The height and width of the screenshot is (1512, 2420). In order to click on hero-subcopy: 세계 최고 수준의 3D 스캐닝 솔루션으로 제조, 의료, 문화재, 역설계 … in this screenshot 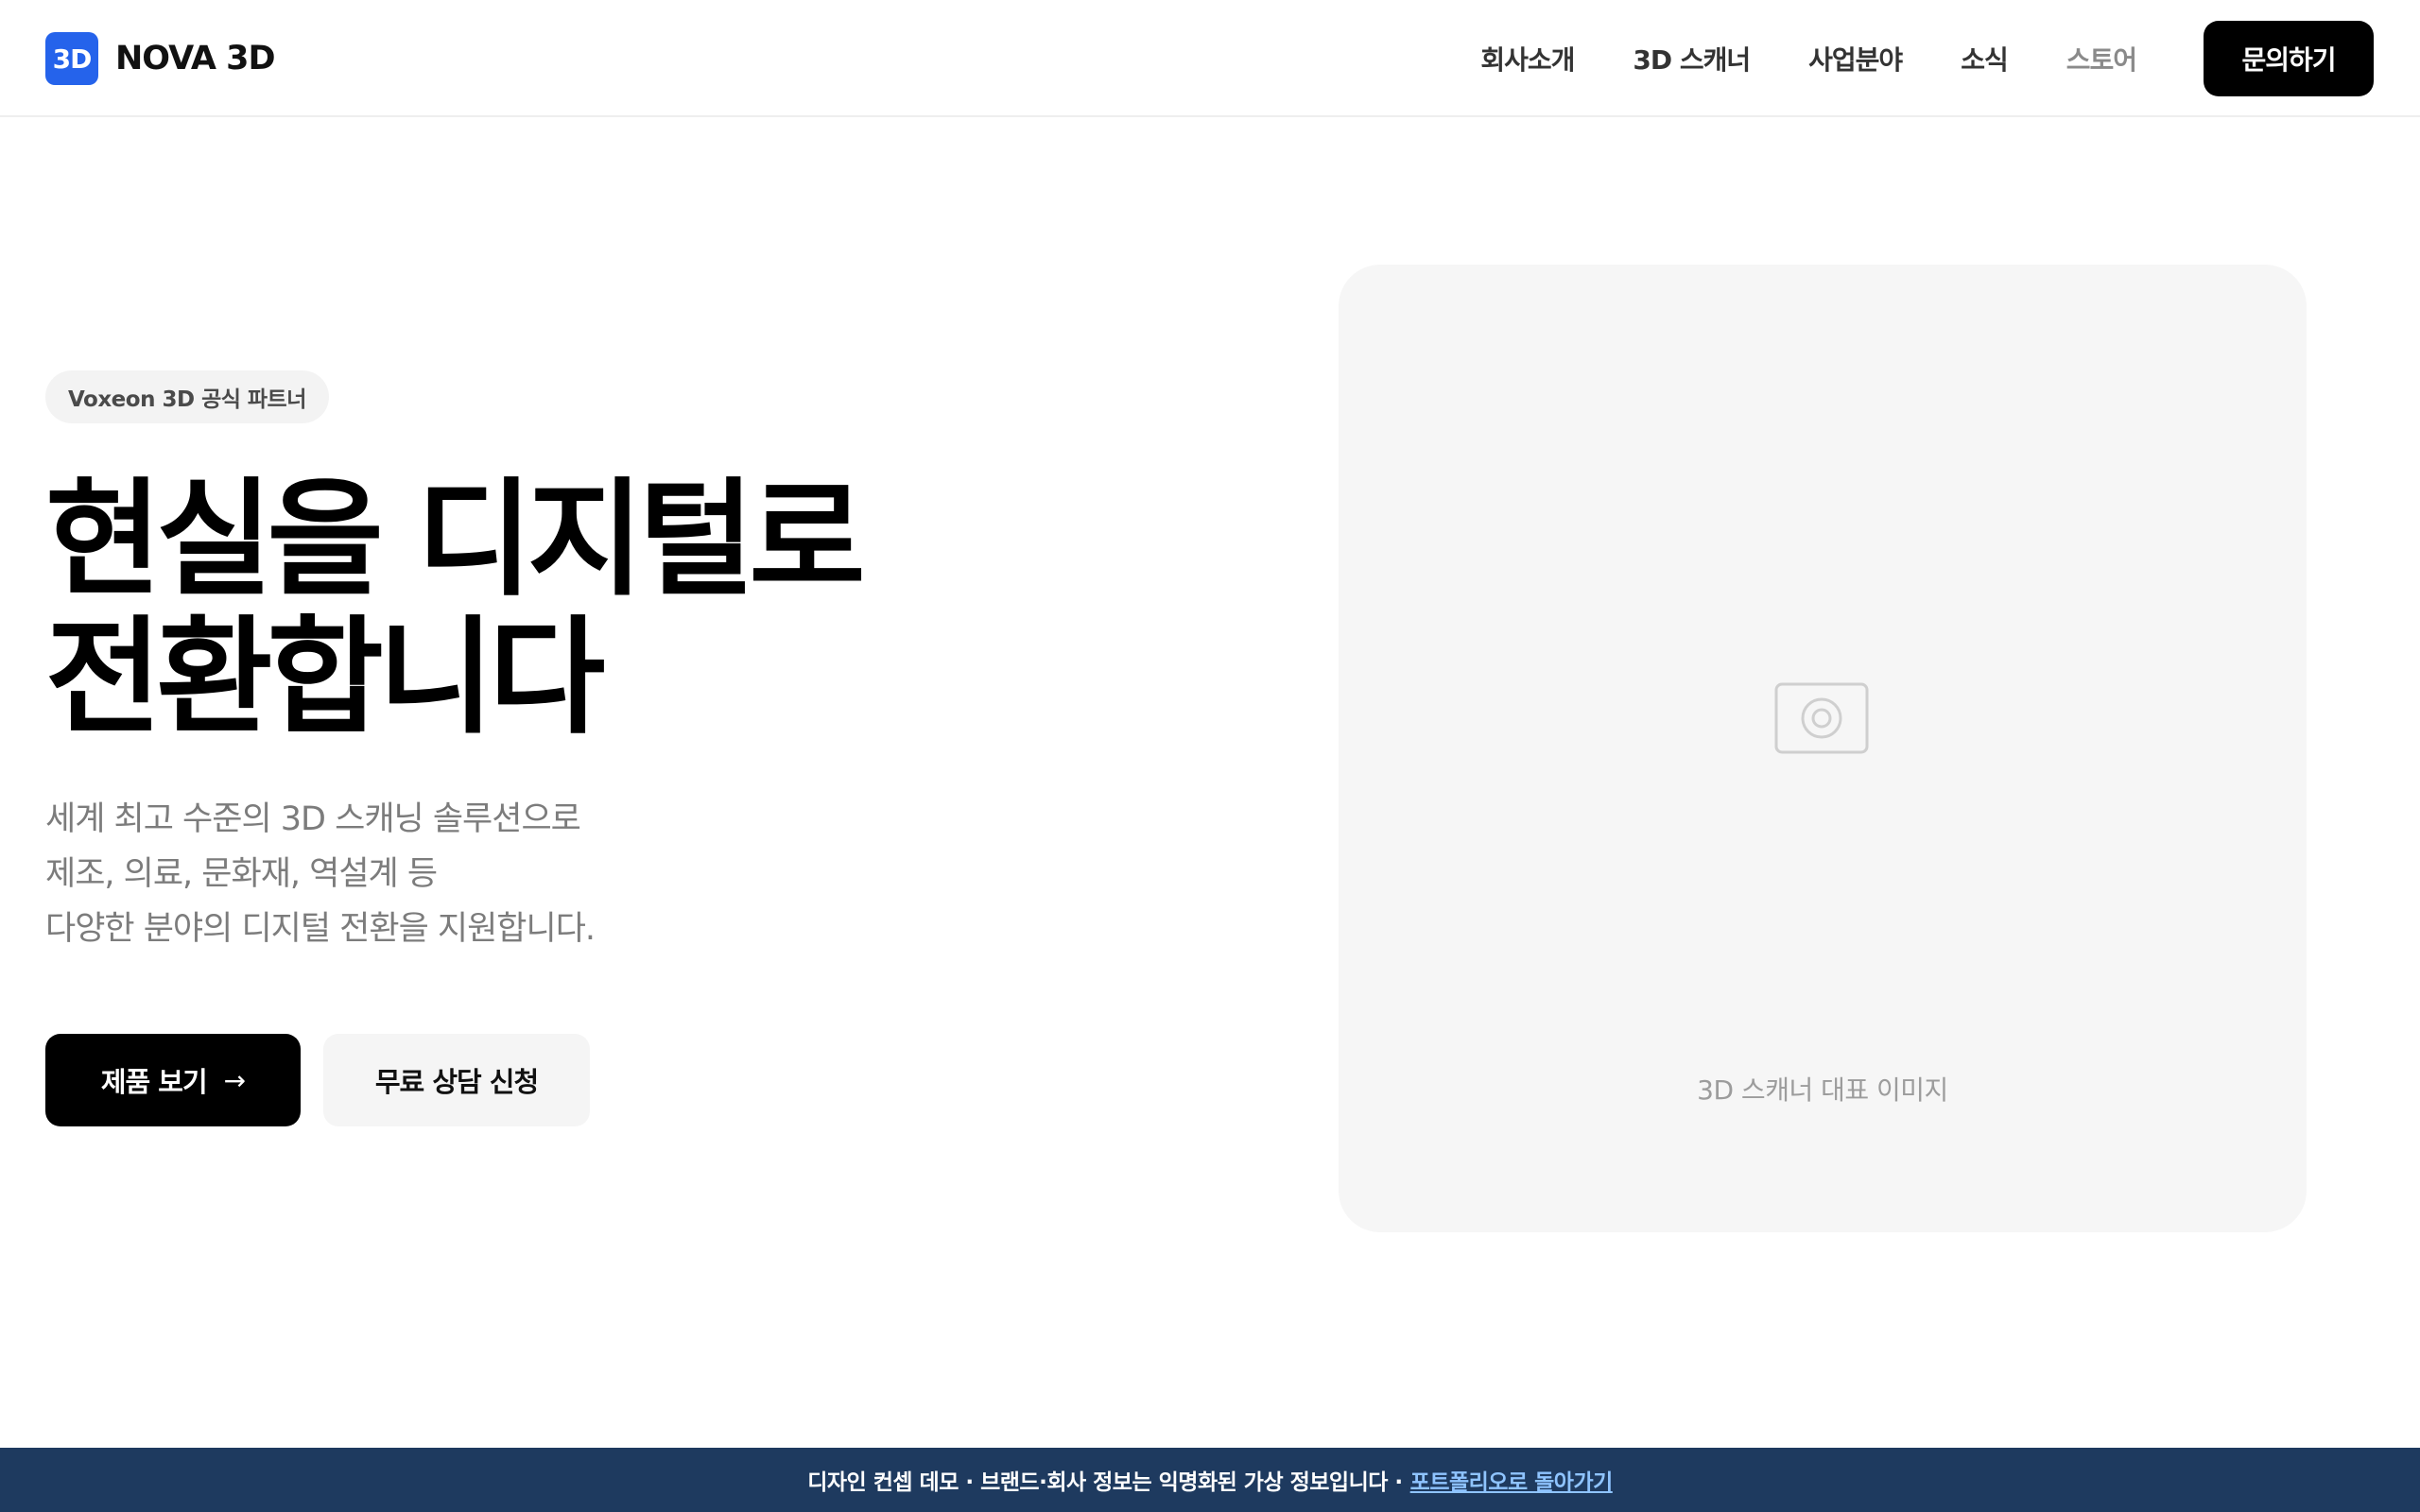, I will do `click(471, 874)`.